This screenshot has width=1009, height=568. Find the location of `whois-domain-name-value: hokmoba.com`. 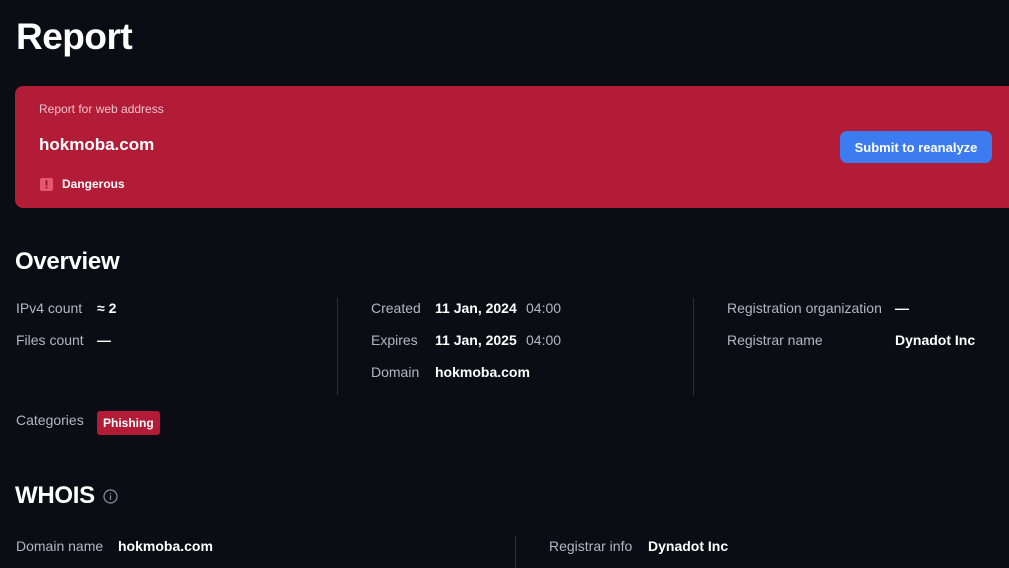

whois-domain-name-value: hokmoba.com is located at coordinates (165, 546).